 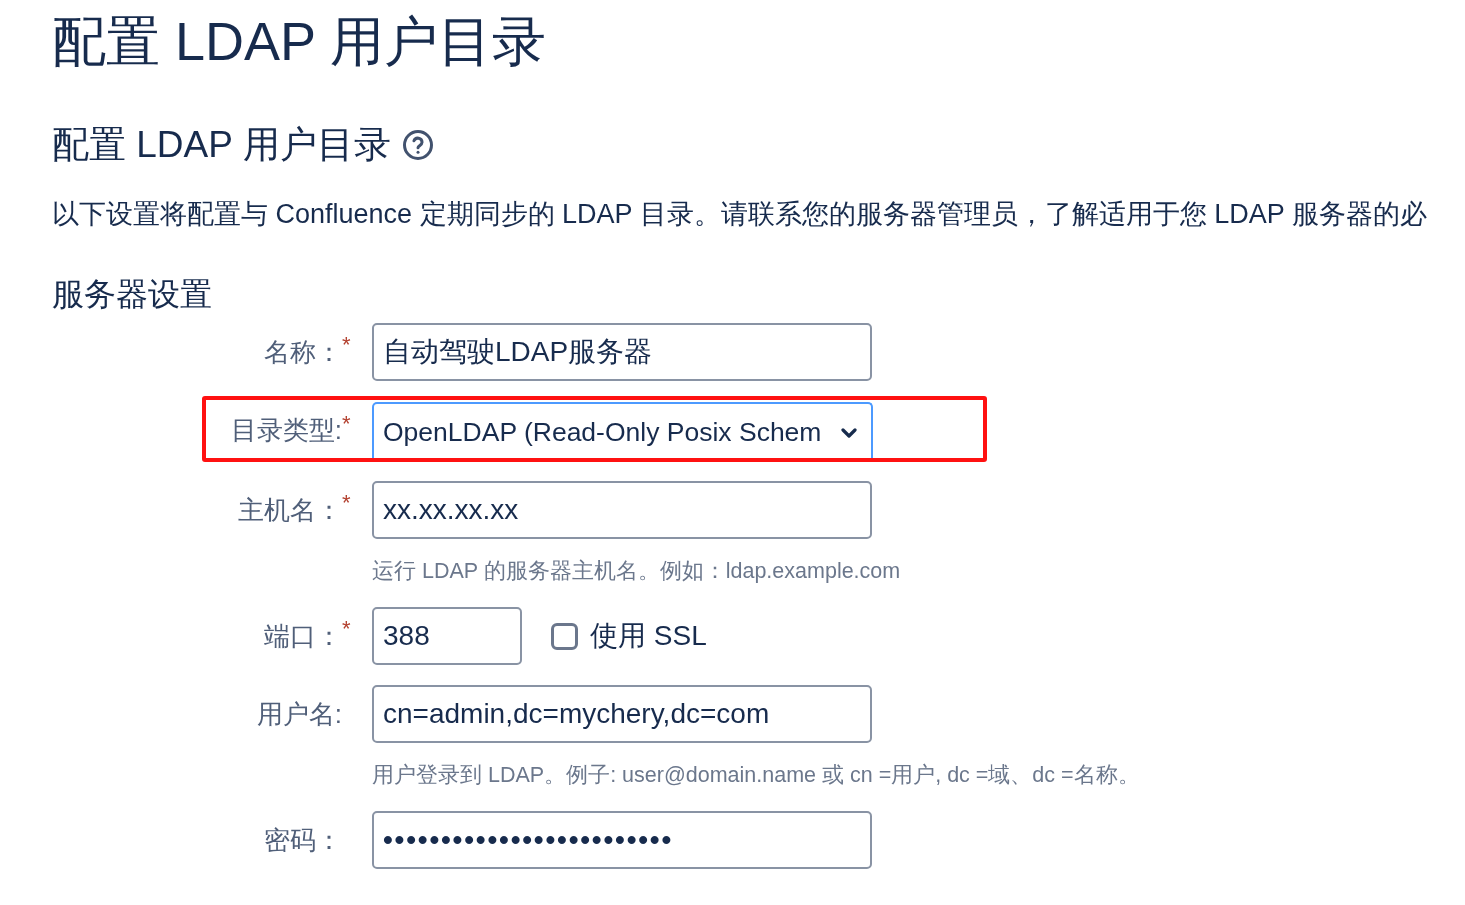 What do you see at coordinates (756, 775) in the screenshot?
I see `field-hint: 用户登录到 LDAP。例子: user@domain.name 或 cn =用户, dc =域、dc =名称。` at bounding box center [756, 775].